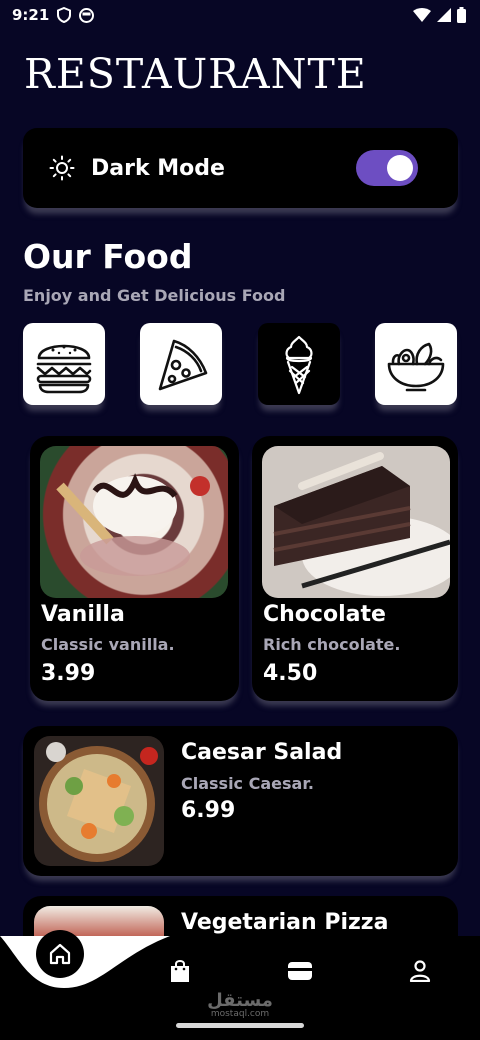 Image resolution: width=480 pixels, height=1040 pixels. I want to click on wifi-icon, so click(422, 15).